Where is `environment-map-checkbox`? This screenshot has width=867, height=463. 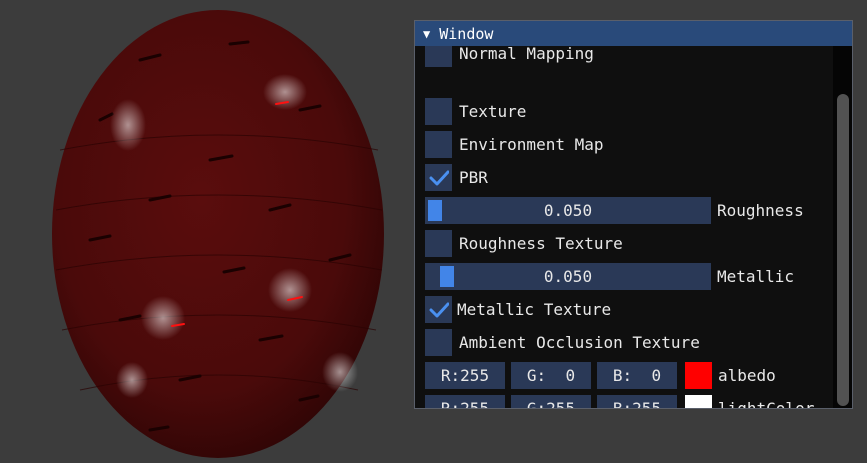
environment-map-checkbox is located at coordinates (438, 144).